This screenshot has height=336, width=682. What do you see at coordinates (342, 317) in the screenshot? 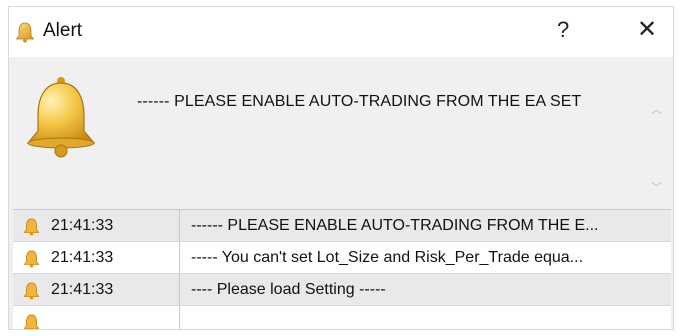
I see `list-item` at bounding box center [342, 317].